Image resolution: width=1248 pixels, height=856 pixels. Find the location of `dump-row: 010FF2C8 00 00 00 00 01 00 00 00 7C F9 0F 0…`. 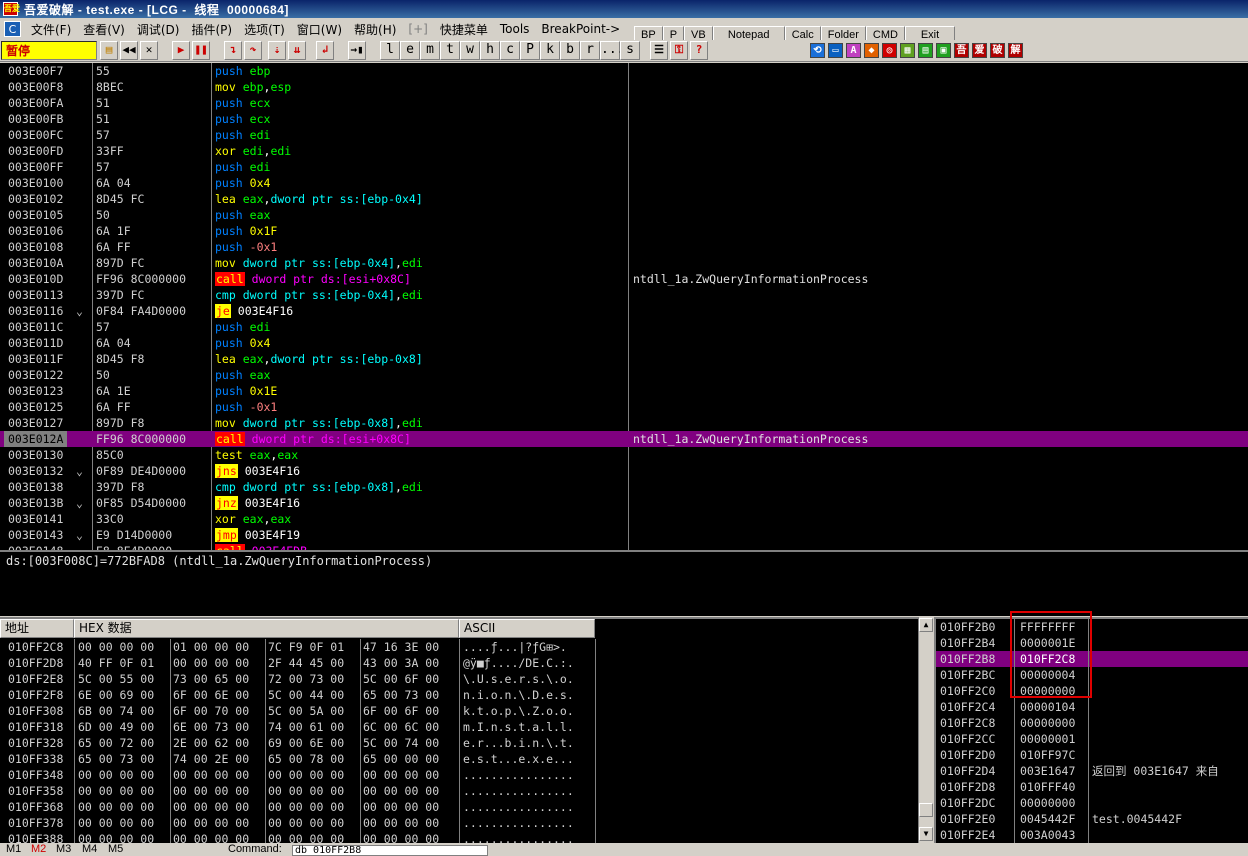

dump-row: 010FF2C8 00 00 00 00 01 00 00 00 7C F9 0F 0… is located at coordinates (460, 647).